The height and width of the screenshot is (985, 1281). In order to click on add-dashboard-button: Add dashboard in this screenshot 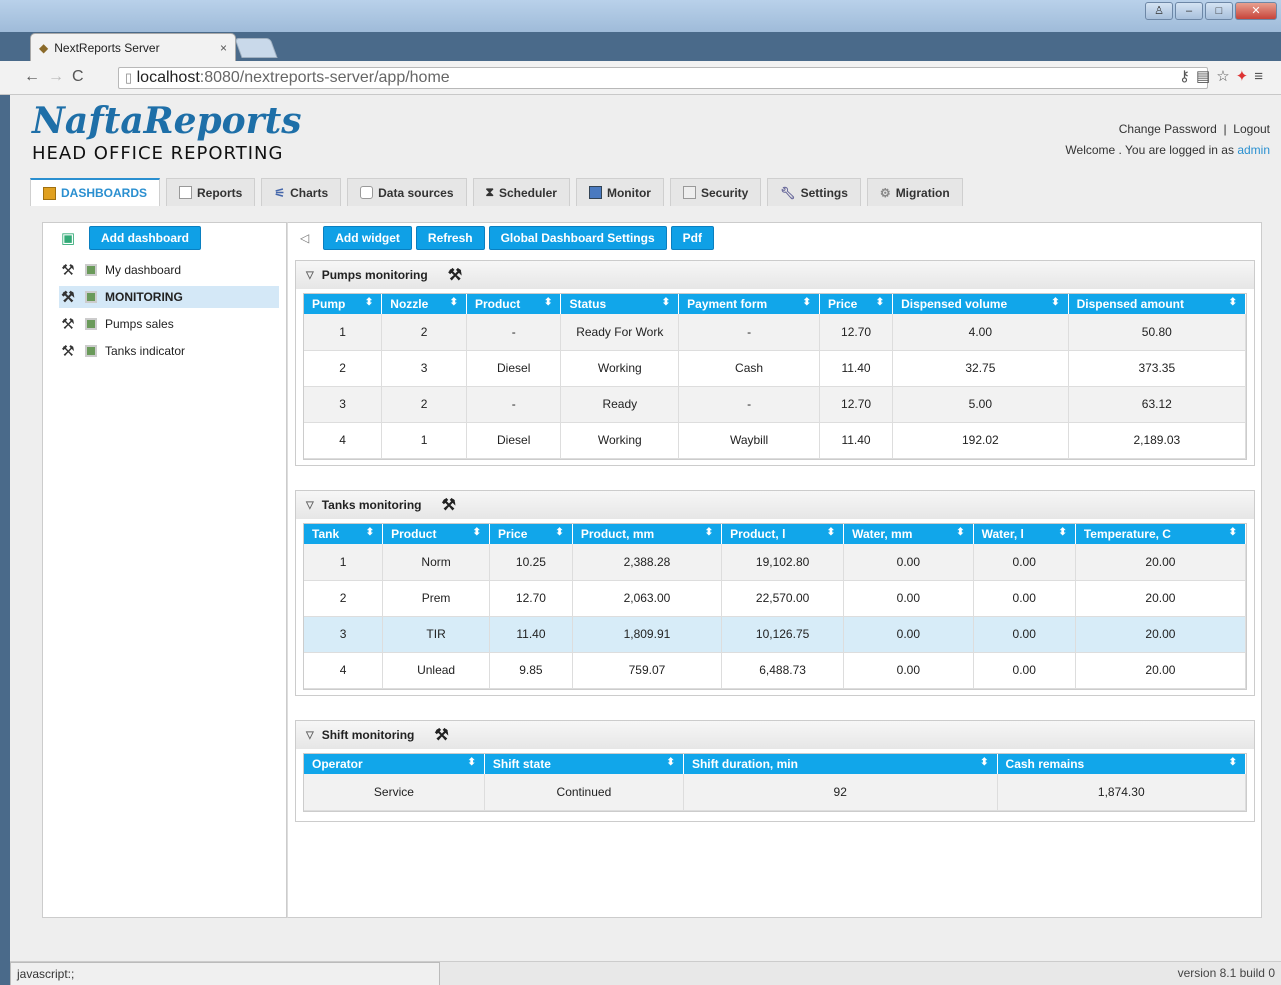, I will do `click(145, 238)`.